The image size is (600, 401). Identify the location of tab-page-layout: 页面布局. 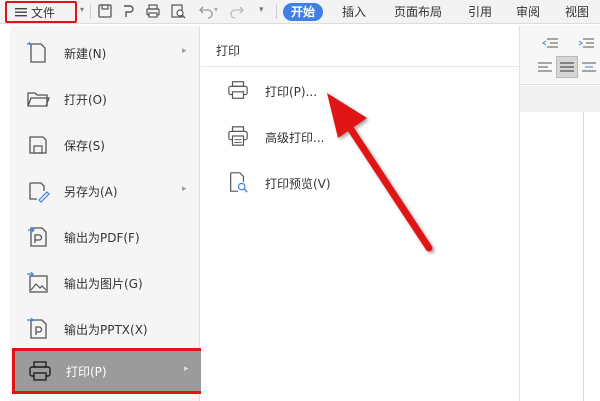
(418, 12).